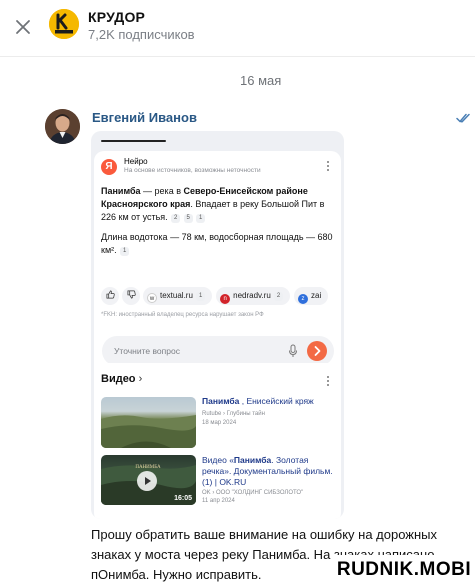 The width and height of the screenshot is (475, 585). Describe the element at coordinates (141, 34) in the screenshot. I see `subscriber-count: 7,2K подписчиков` at that location.